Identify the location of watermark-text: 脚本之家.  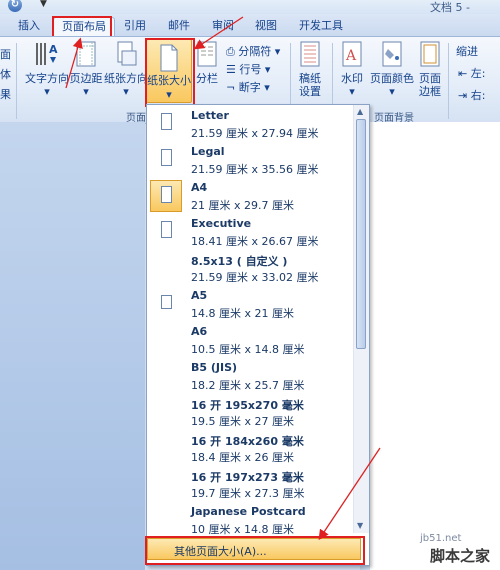
(460, 556).